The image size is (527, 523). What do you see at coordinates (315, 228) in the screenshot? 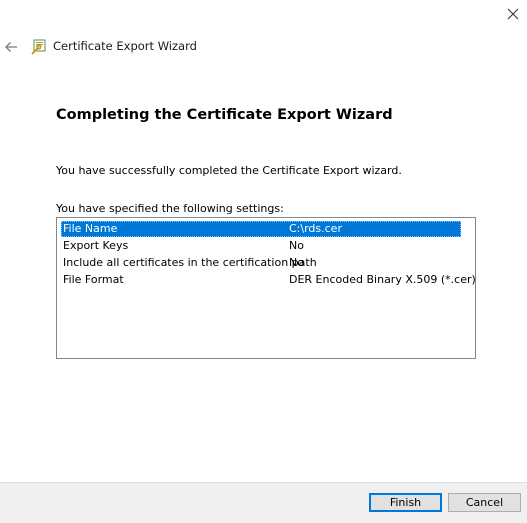
I see `setting-value: C:\rds.cer` at bounding box center [315, 228].